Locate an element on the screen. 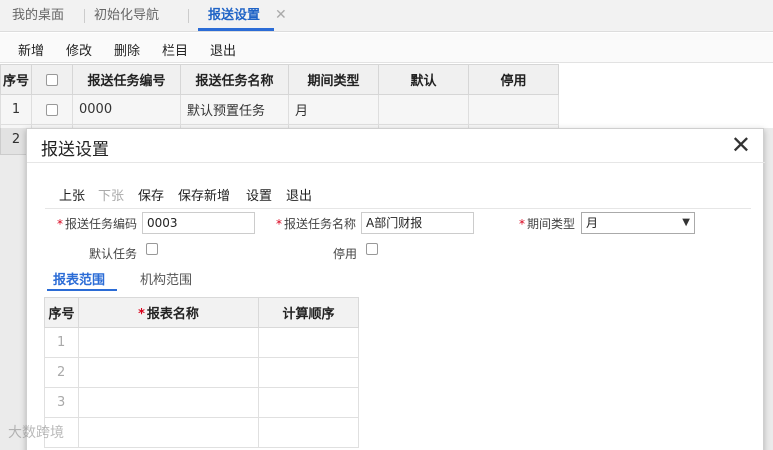  settings-button: 设置 is located at coordinates (259, 194).